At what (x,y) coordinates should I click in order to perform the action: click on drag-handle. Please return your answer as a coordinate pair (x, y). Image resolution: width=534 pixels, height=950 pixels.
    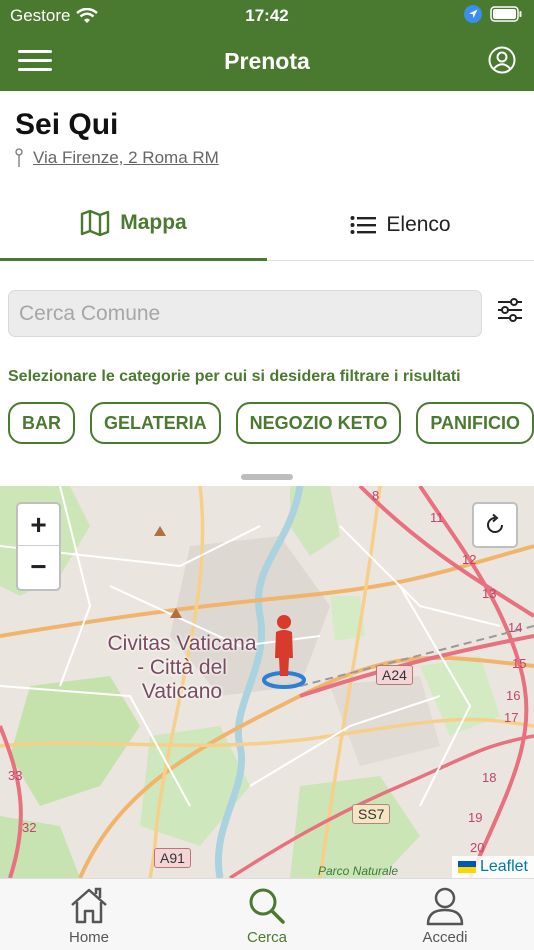
    Looking at the image, I should click on (267, 477).